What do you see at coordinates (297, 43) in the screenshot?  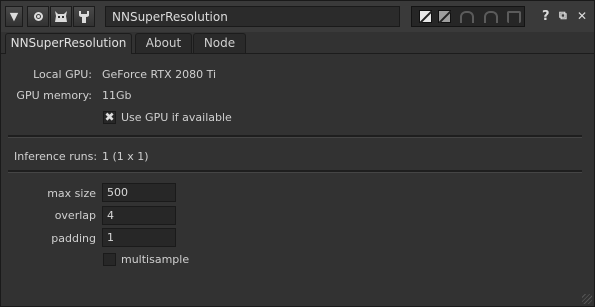 I see `tab-bar: NNSuperResolution About Node` at bounding box center [297, 43].